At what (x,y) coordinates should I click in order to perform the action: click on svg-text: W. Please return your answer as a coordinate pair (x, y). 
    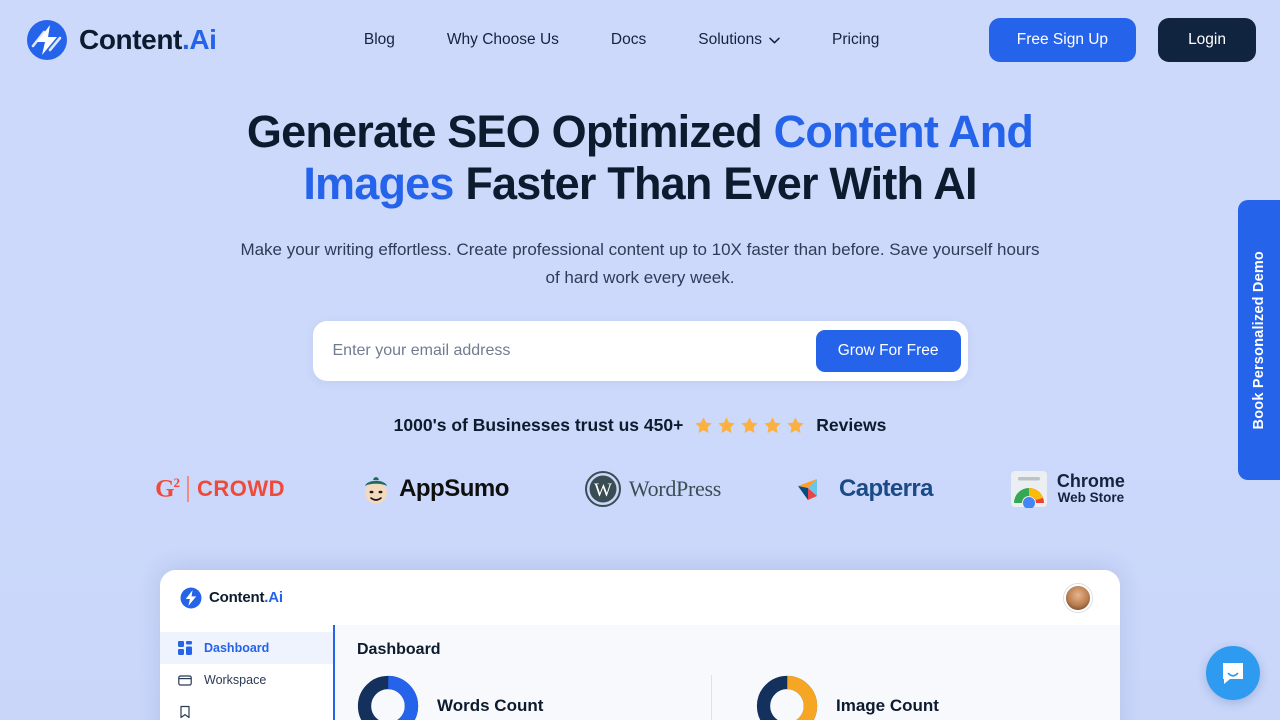
    Looking at the image, I should click on (603, 490).